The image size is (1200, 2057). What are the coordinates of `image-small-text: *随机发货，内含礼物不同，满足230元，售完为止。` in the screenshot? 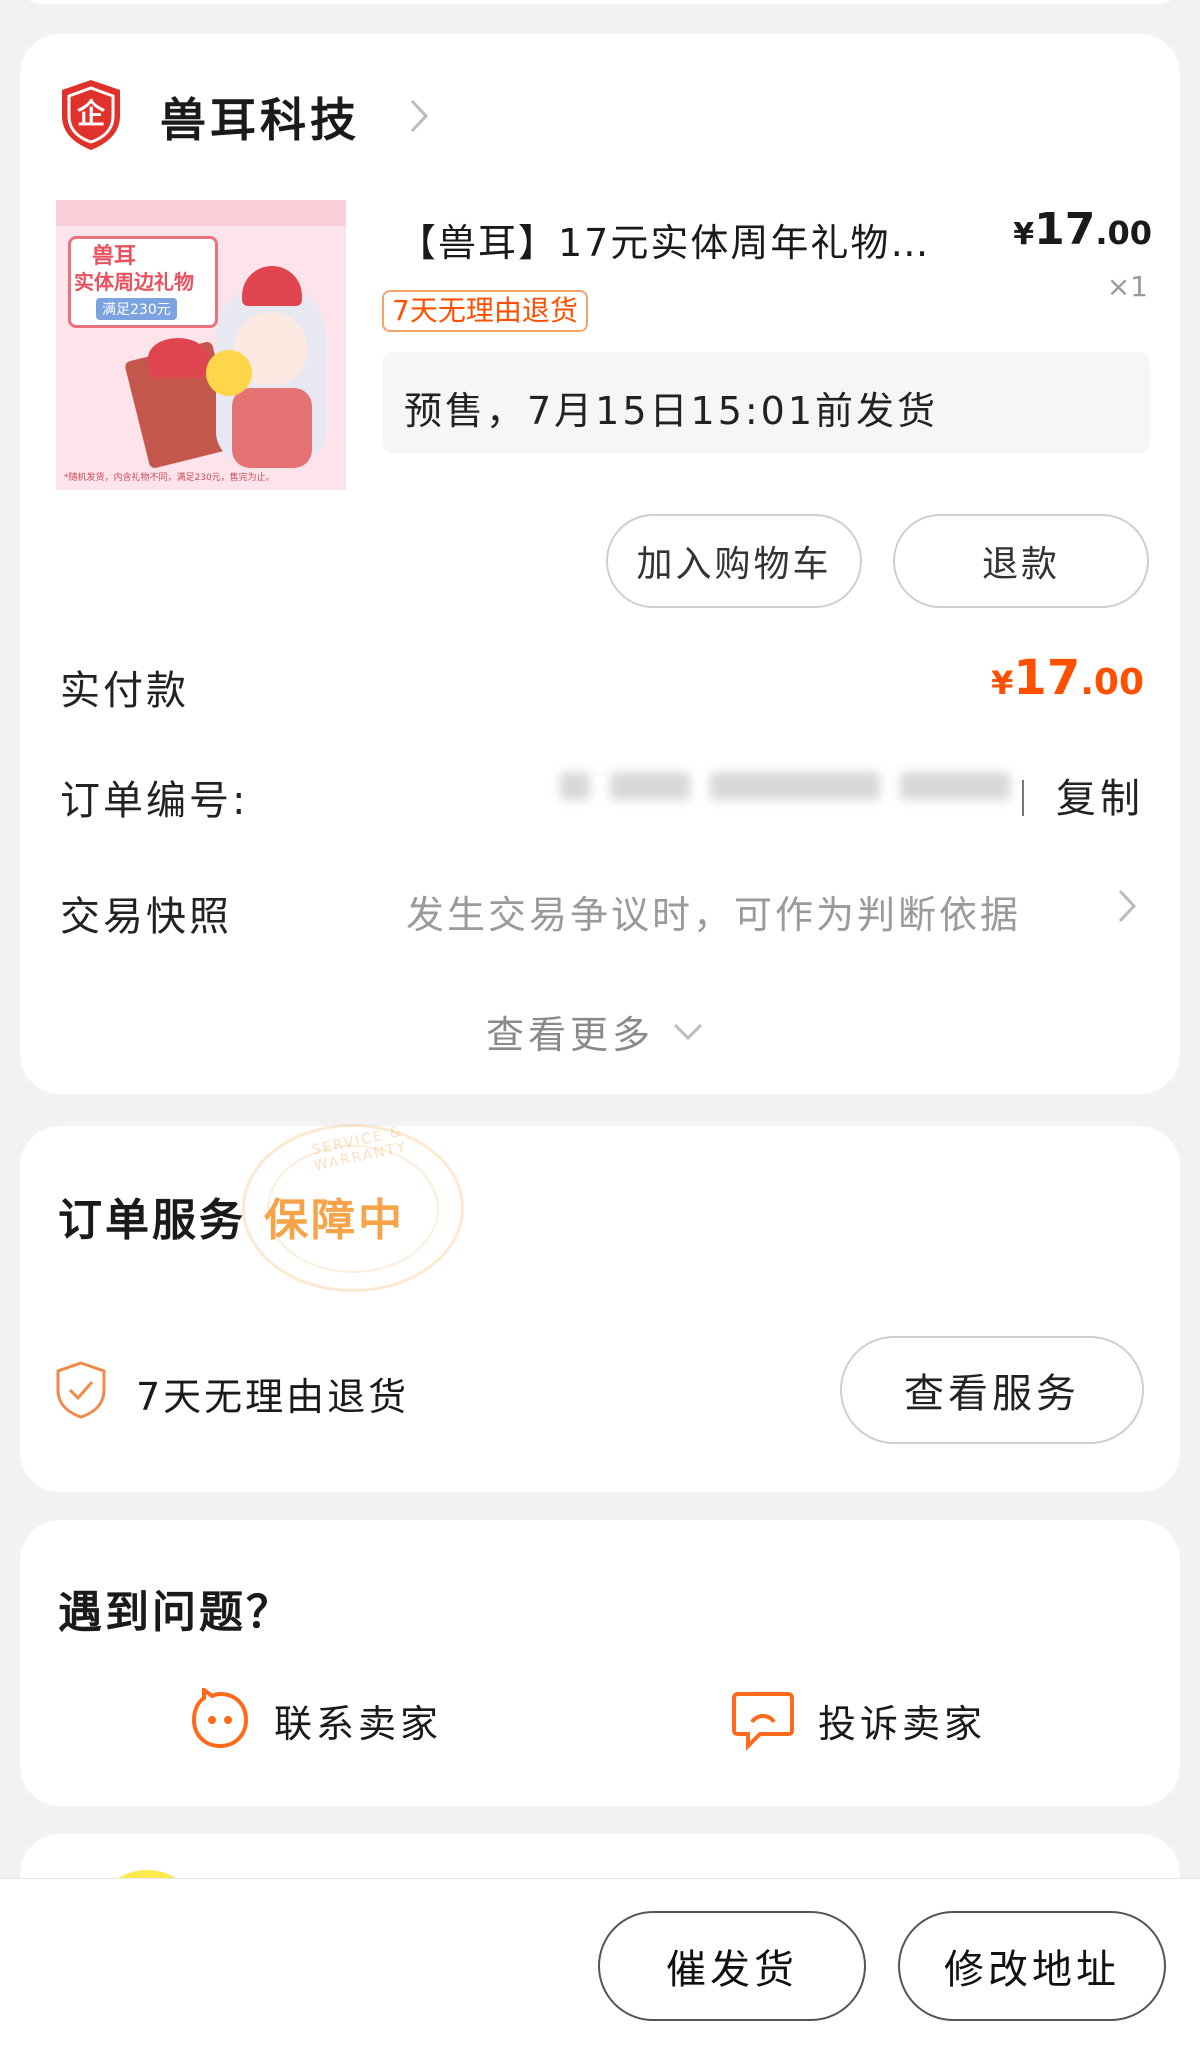 It's located at (169, 478).